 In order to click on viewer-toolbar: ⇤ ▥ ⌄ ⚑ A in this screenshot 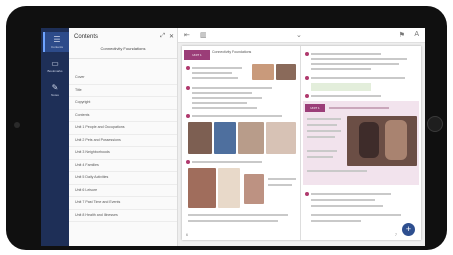, I will do `click(301, 35)`.